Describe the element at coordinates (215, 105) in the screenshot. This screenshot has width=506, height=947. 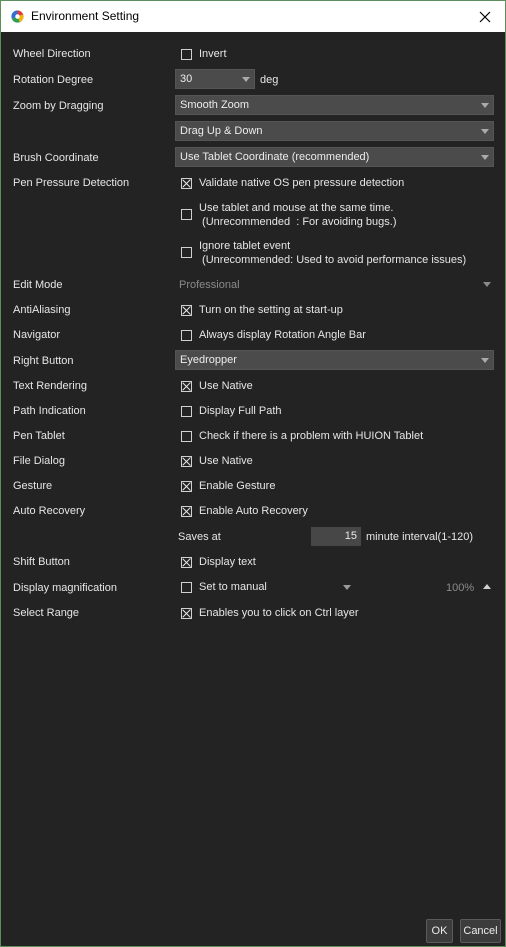
I see `zoom-mode-value: Smooth Zoom` at that location.